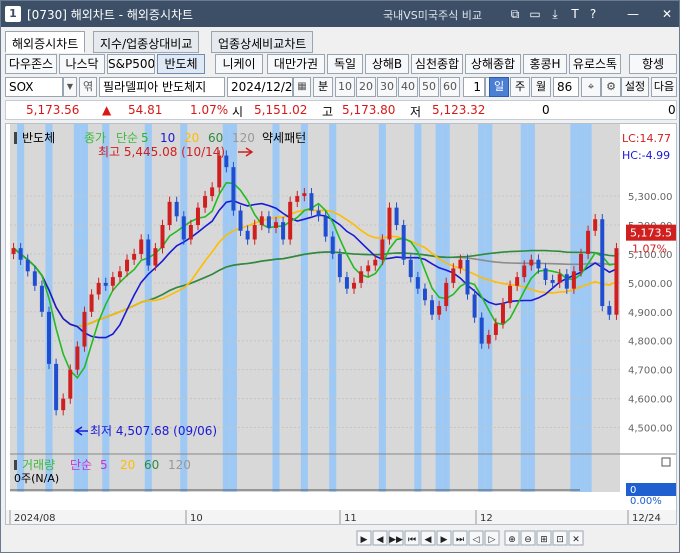 The image size is (680, 553). I want to click on tab-index-compare: 지수/업종상대비교, so click(146, 42).